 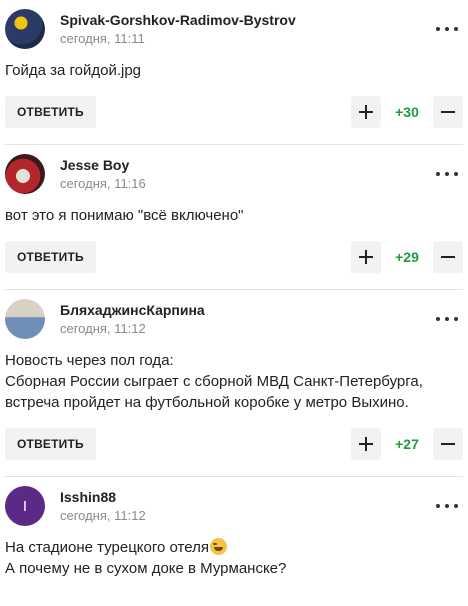 What do you see at coordinates (146, 568) in the screenshot?
I see `comment-line: А почему не в сухом доке в Мурманске?` at bounding box center [146, 568].